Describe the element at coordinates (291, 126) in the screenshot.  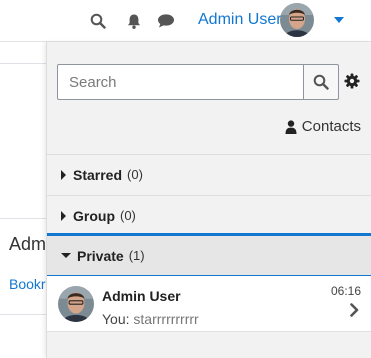
I see `user-icon` at that location.